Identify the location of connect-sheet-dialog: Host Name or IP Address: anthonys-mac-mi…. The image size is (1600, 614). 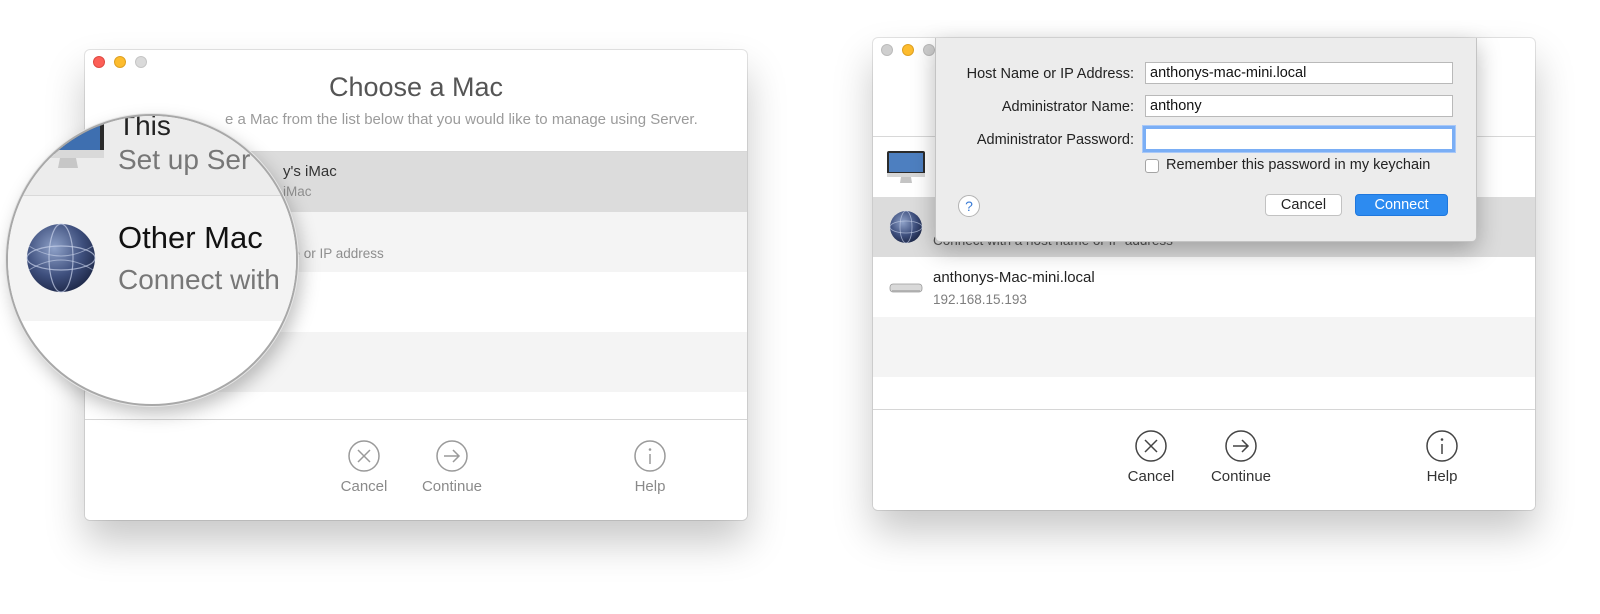
(1206, 140).